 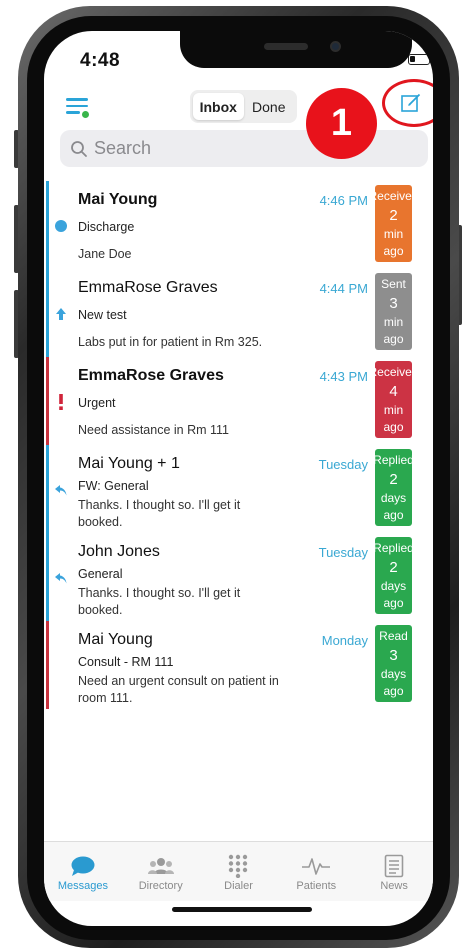 What do you see at coordinates (78, 108) in the screenshot?
I see `menu-icon` at bounding box center [78, 108].